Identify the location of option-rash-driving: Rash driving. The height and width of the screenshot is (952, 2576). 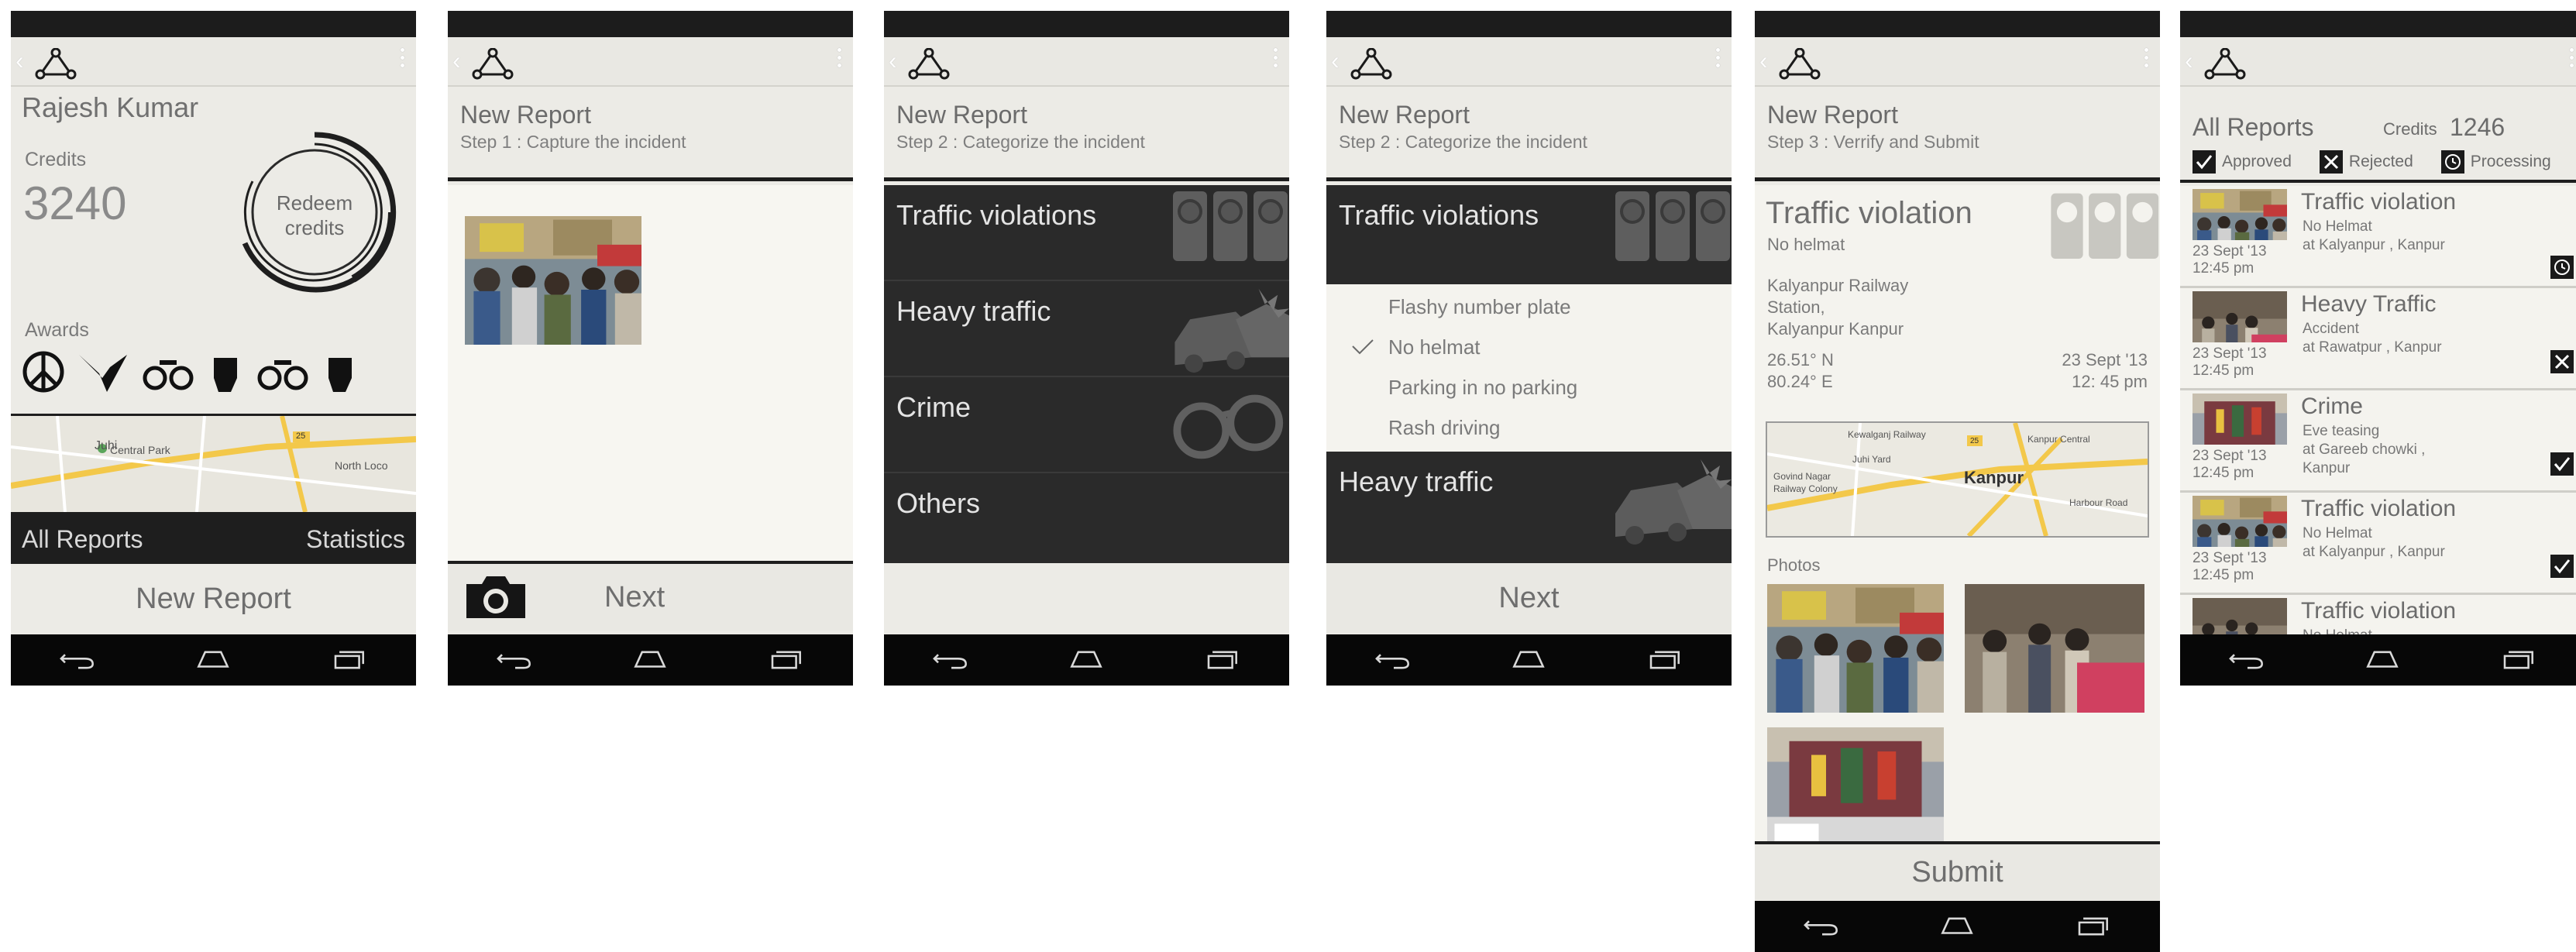
(1529, 436).